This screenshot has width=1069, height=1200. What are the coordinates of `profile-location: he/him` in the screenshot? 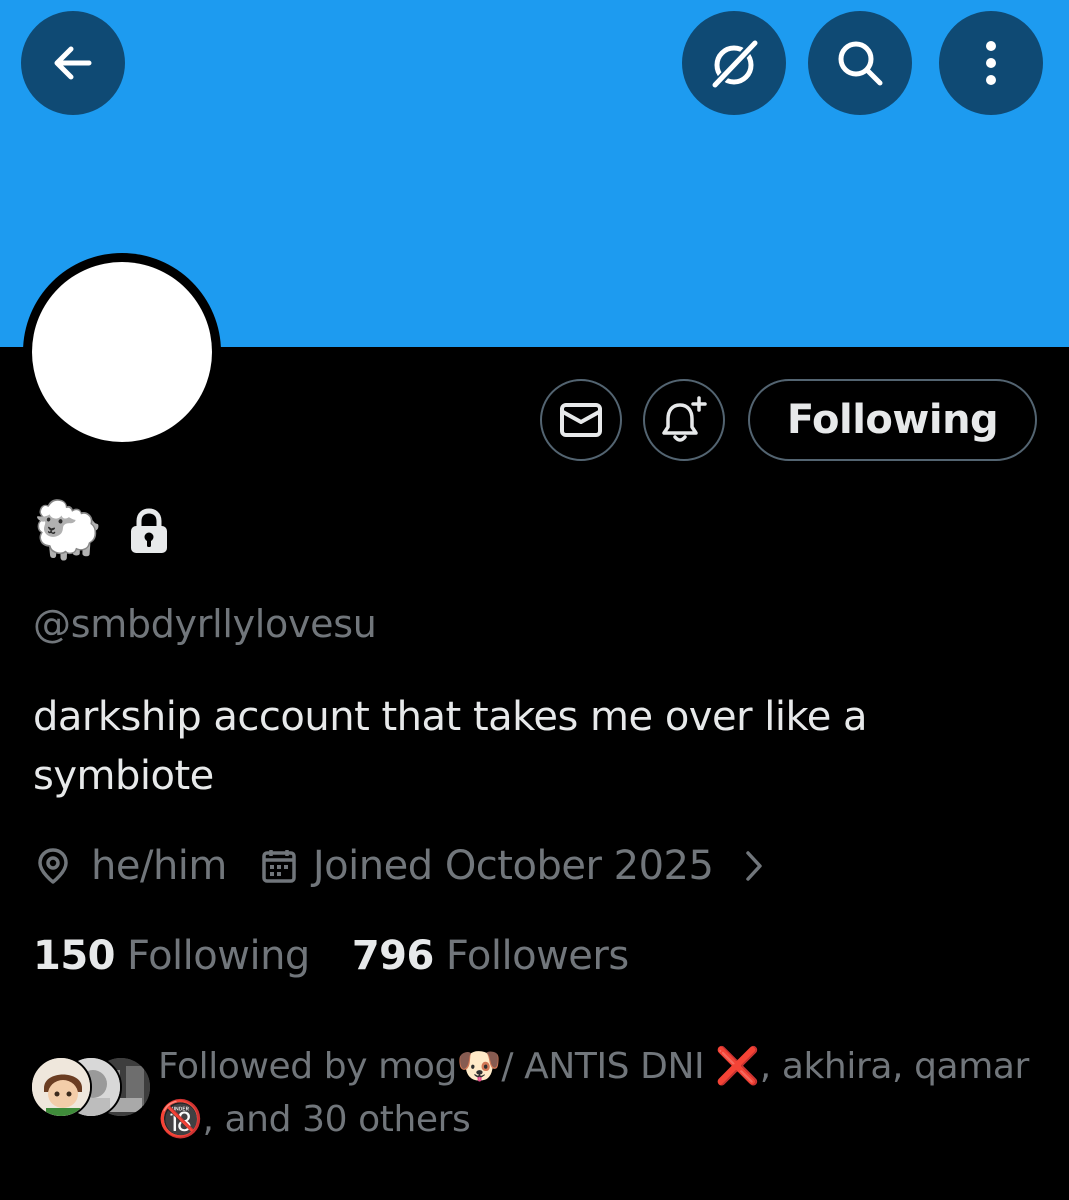 It's located at (159, 866).